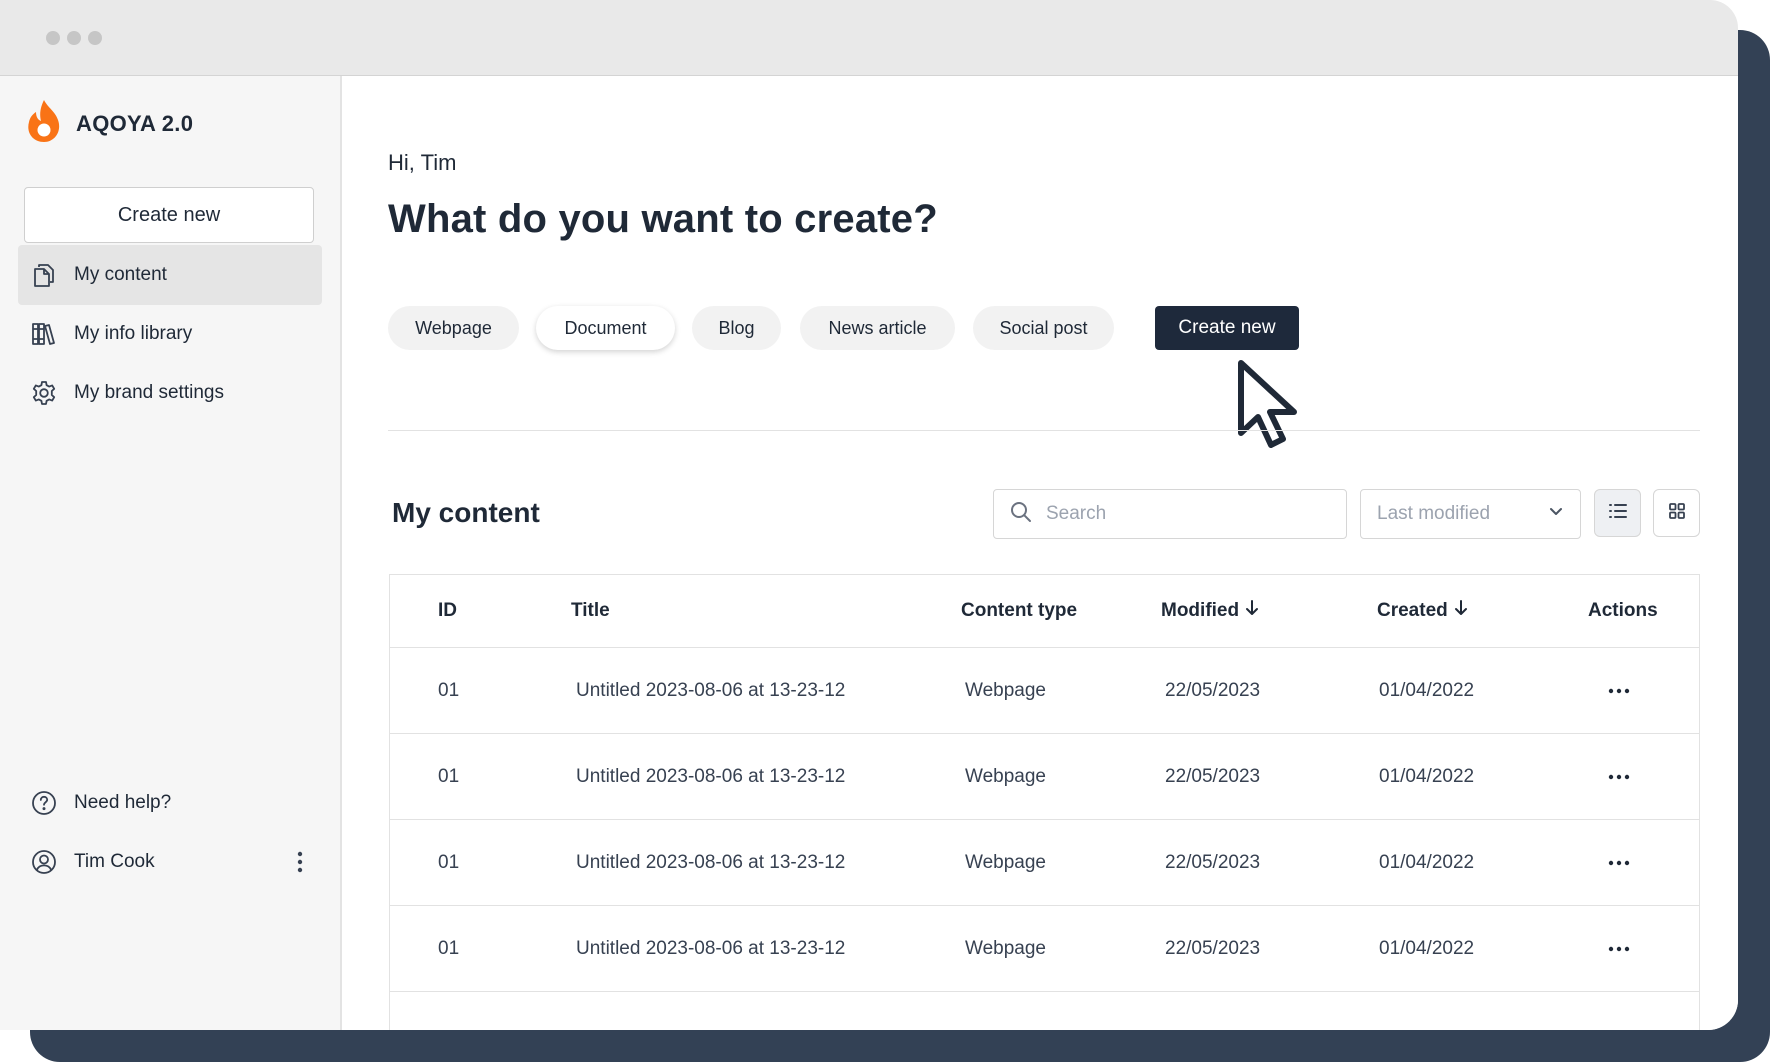  What do you see at coordinates (44, 334) in the screenshot?
I see `library-icon` at bounding box center [44, 334].